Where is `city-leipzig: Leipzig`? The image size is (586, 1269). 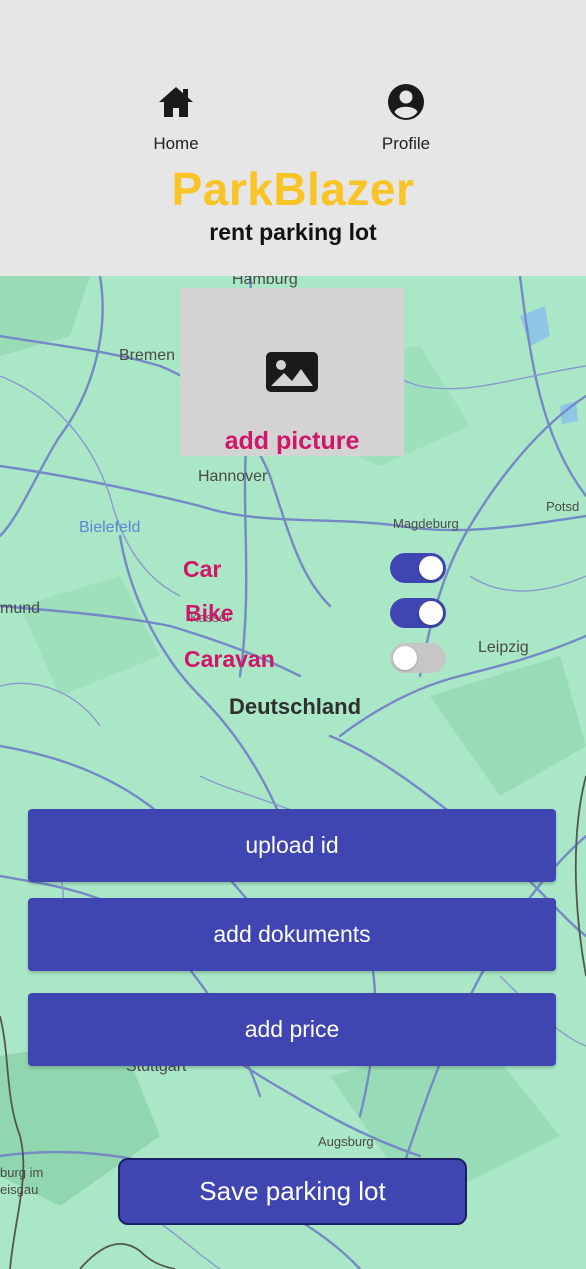 city-leipzig: Leipzig is located at coordinates (503, 647).